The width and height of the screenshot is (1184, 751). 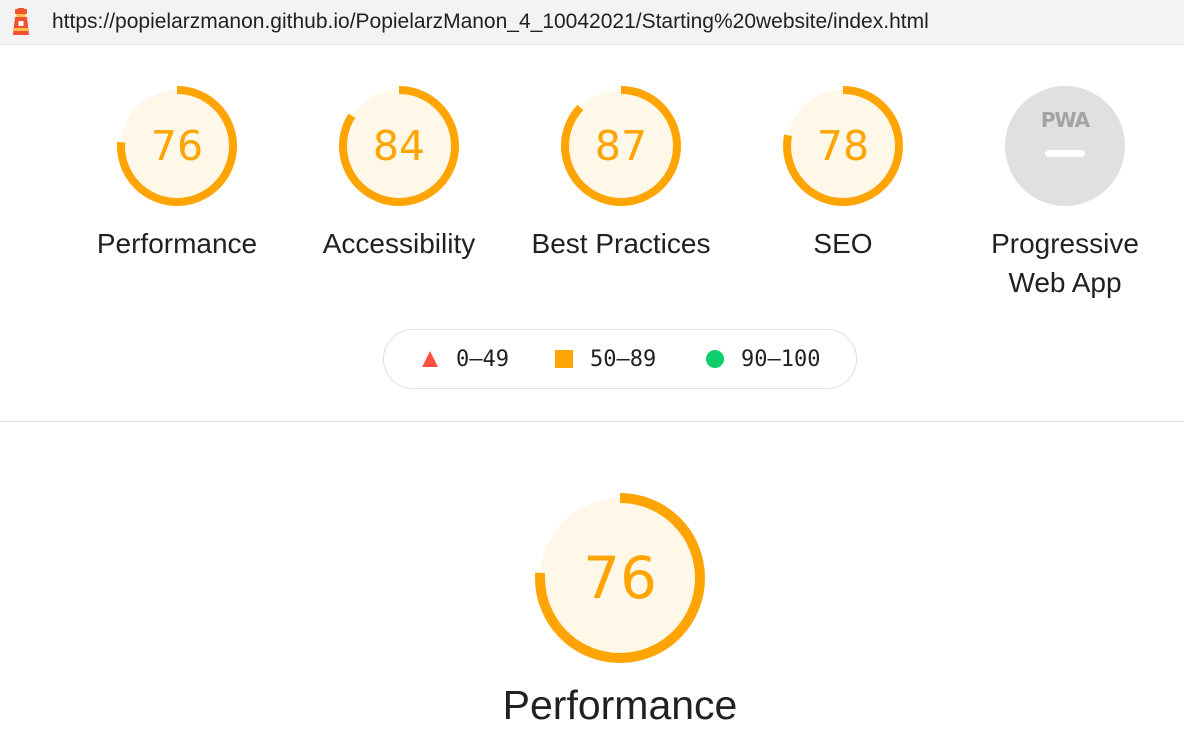 I want to click on category-label: Best Practices, so click(x=621, y=243).